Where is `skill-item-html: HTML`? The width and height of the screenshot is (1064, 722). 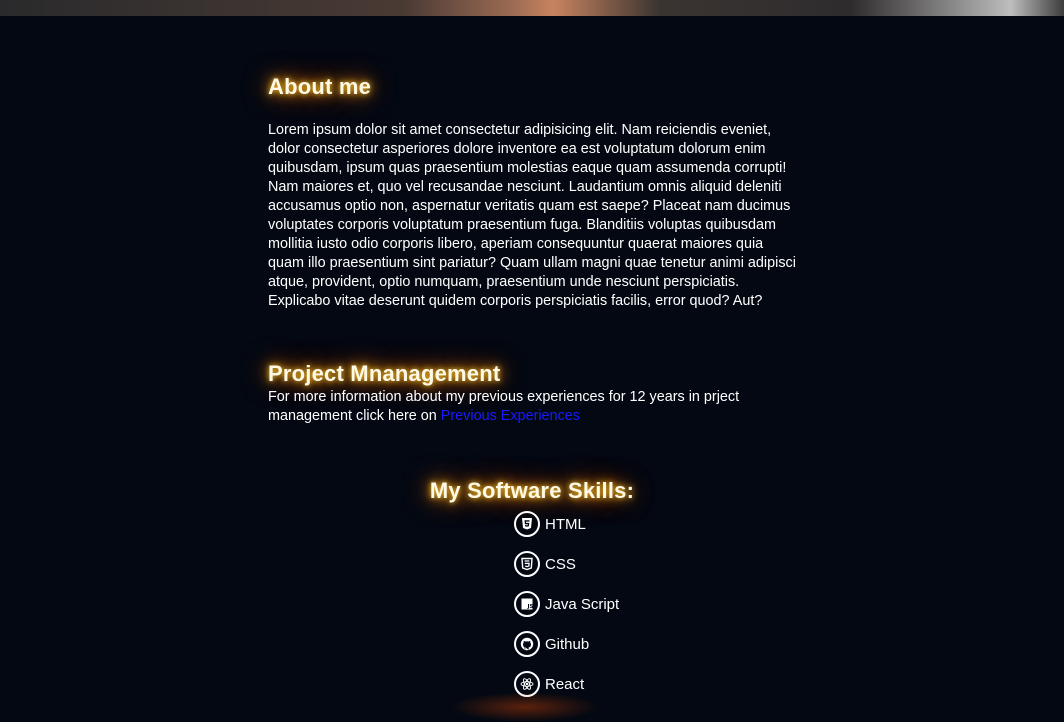
skill-item-html: HTML is located at coordinates (566, 524).